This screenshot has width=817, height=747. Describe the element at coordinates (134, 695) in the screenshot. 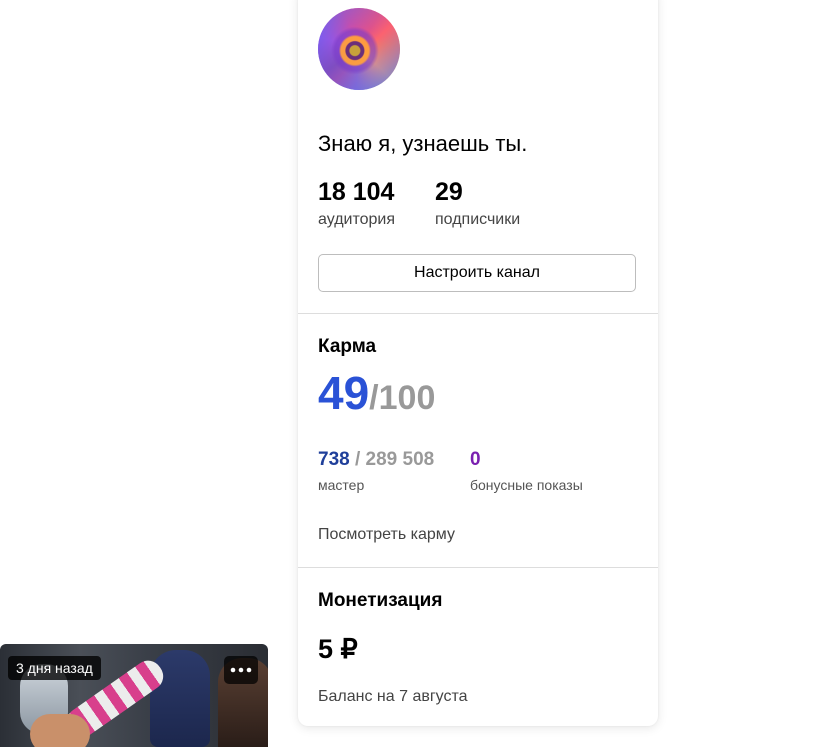

I see `post-thumbnail: 3 дня назад` at that location.